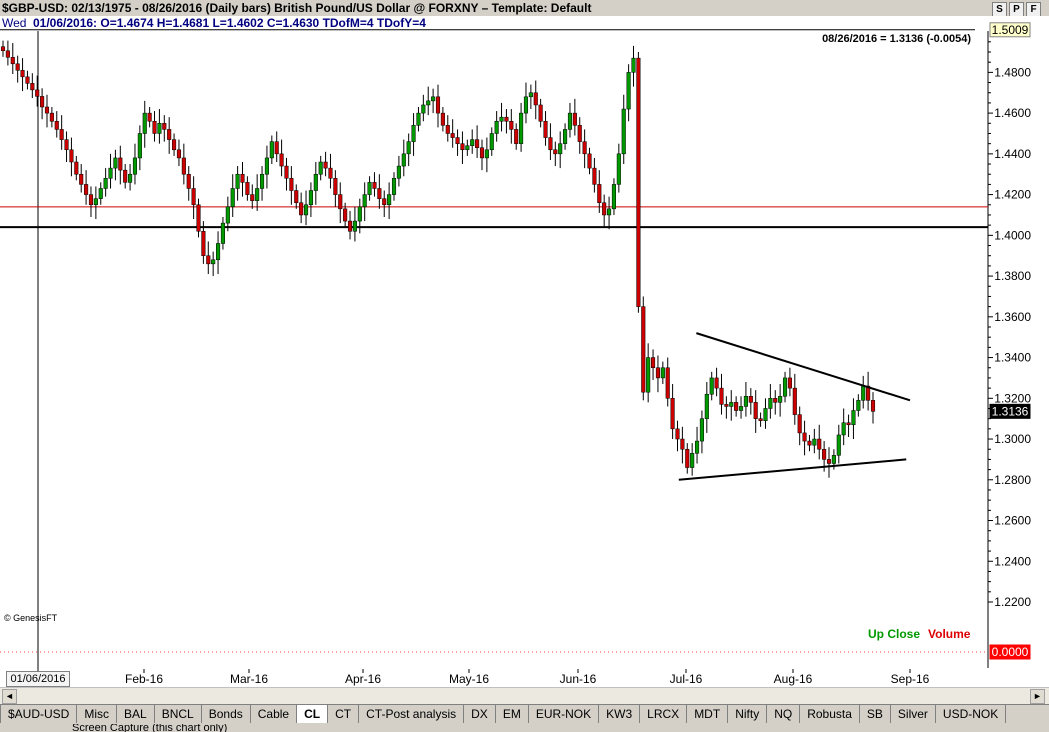 This screenshot has height=732, width=1049. What do you see at coordinates (784, 714) in the screenshot?
I see `tab-nq: NQ` at bounding box center [784, 714].